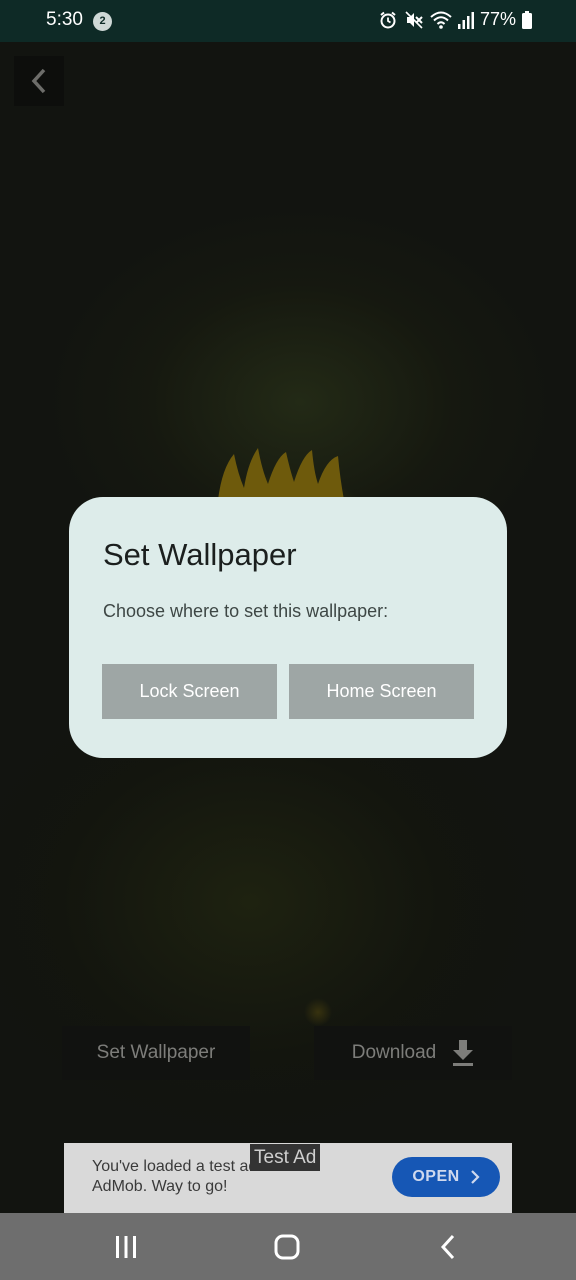  Describe the element at coordinates (527, 19) in the screenshot. I see `battery-icon` at that location.